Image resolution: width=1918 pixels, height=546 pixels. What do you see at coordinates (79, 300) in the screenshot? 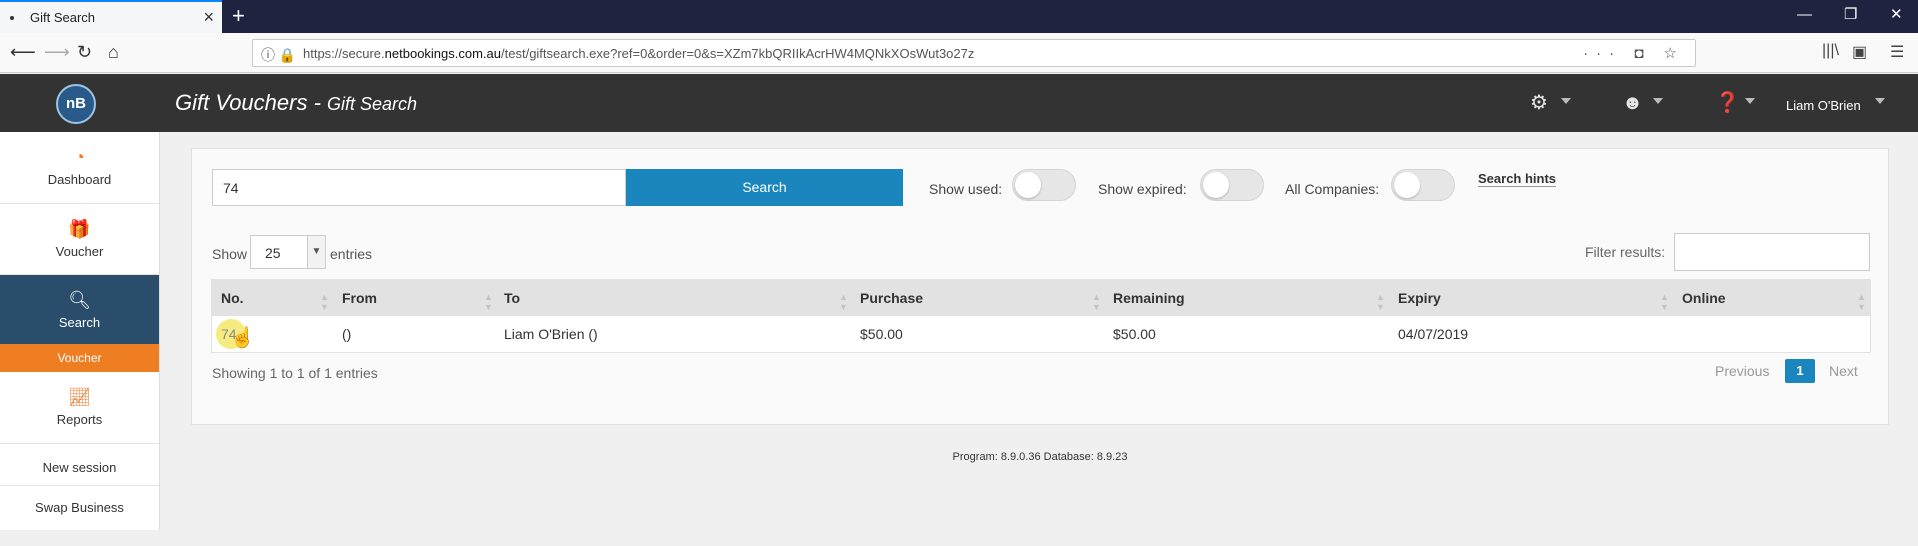
I see `search-icon: 🔍︎` at bounding box center [79, 300].